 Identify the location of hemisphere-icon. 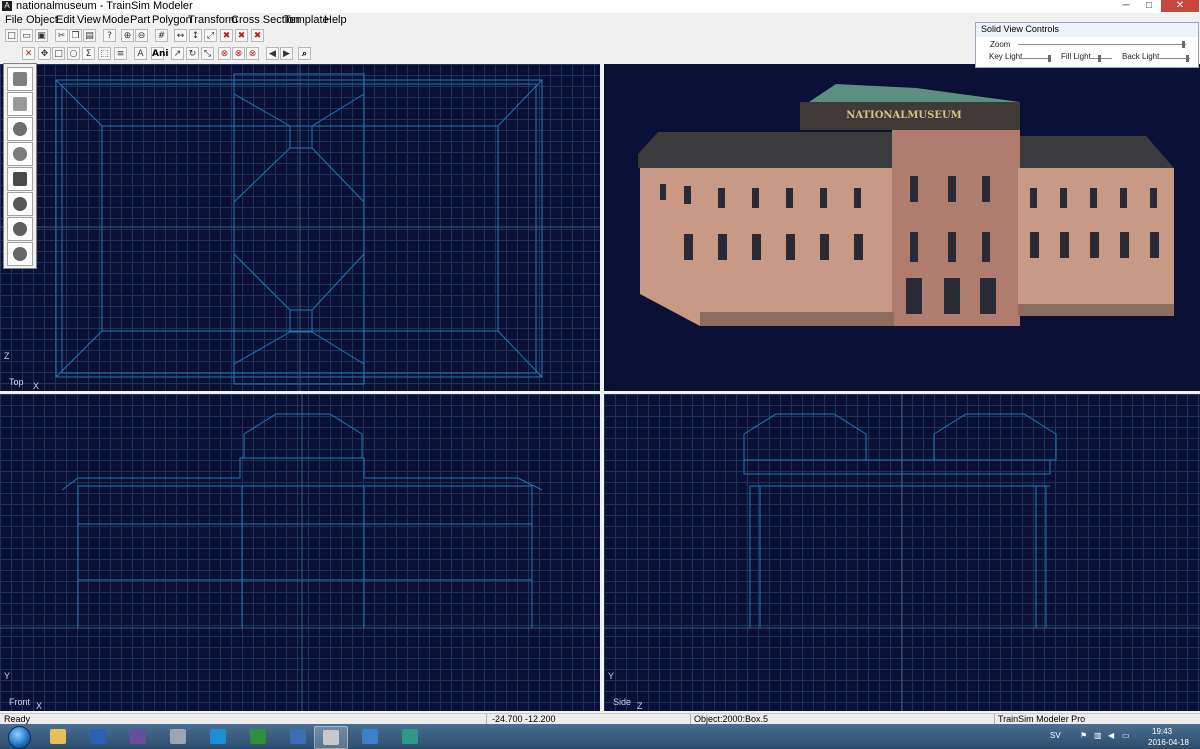
(20, 254).